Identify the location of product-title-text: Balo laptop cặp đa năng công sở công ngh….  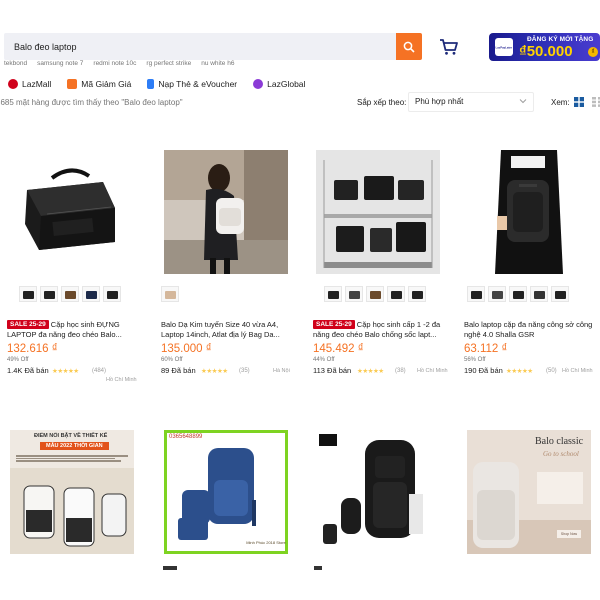
(528, 329).